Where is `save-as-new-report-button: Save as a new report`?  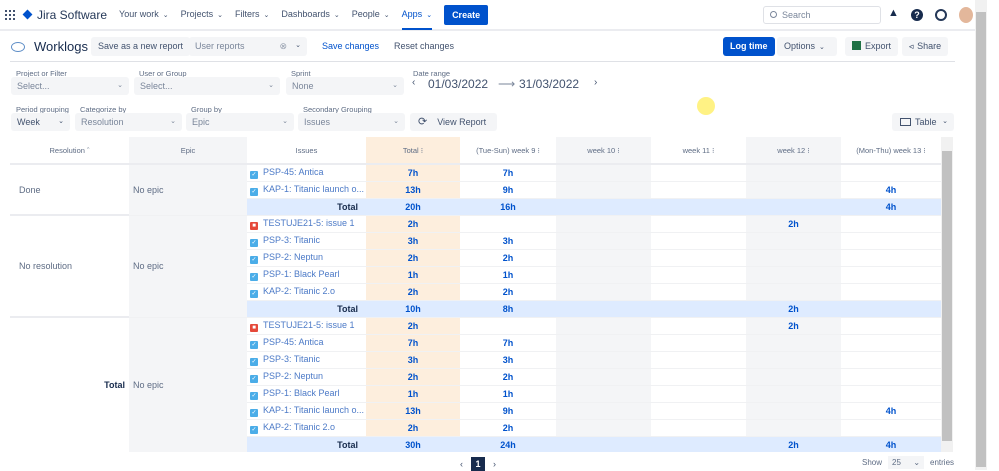 save-as-new-report-button: Save as a new report is located at coordinates (141, 46).